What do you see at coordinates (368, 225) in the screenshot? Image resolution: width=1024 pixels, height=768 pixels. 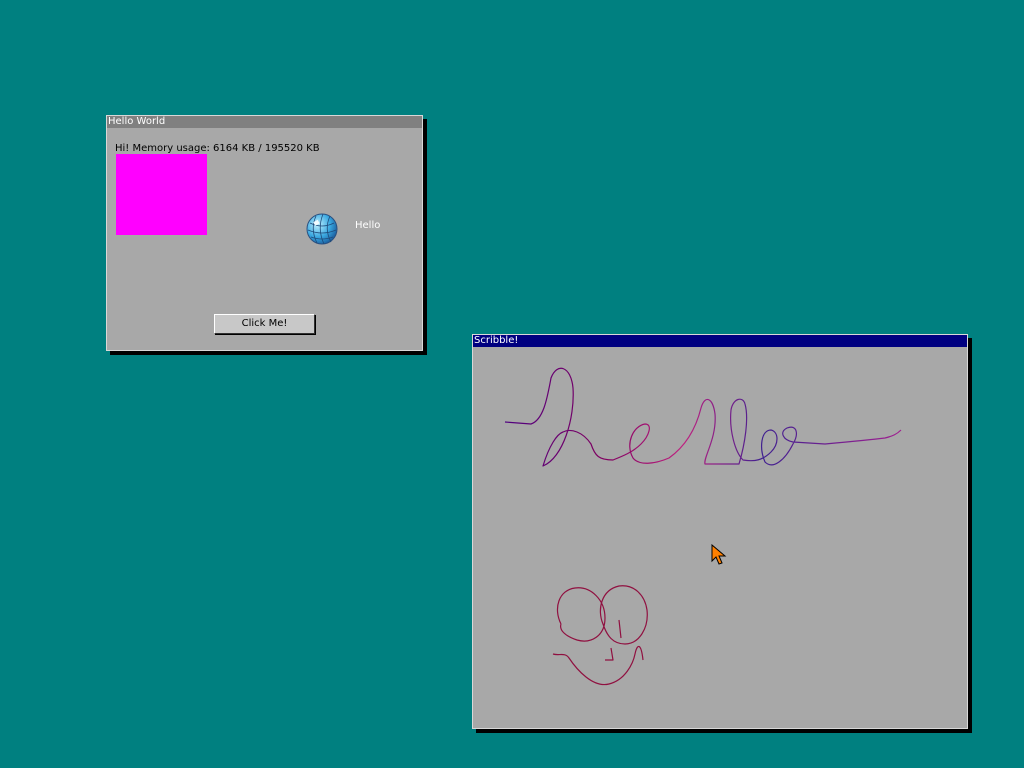 I see `hello-label: Hello` at bounding box center [368, 225].